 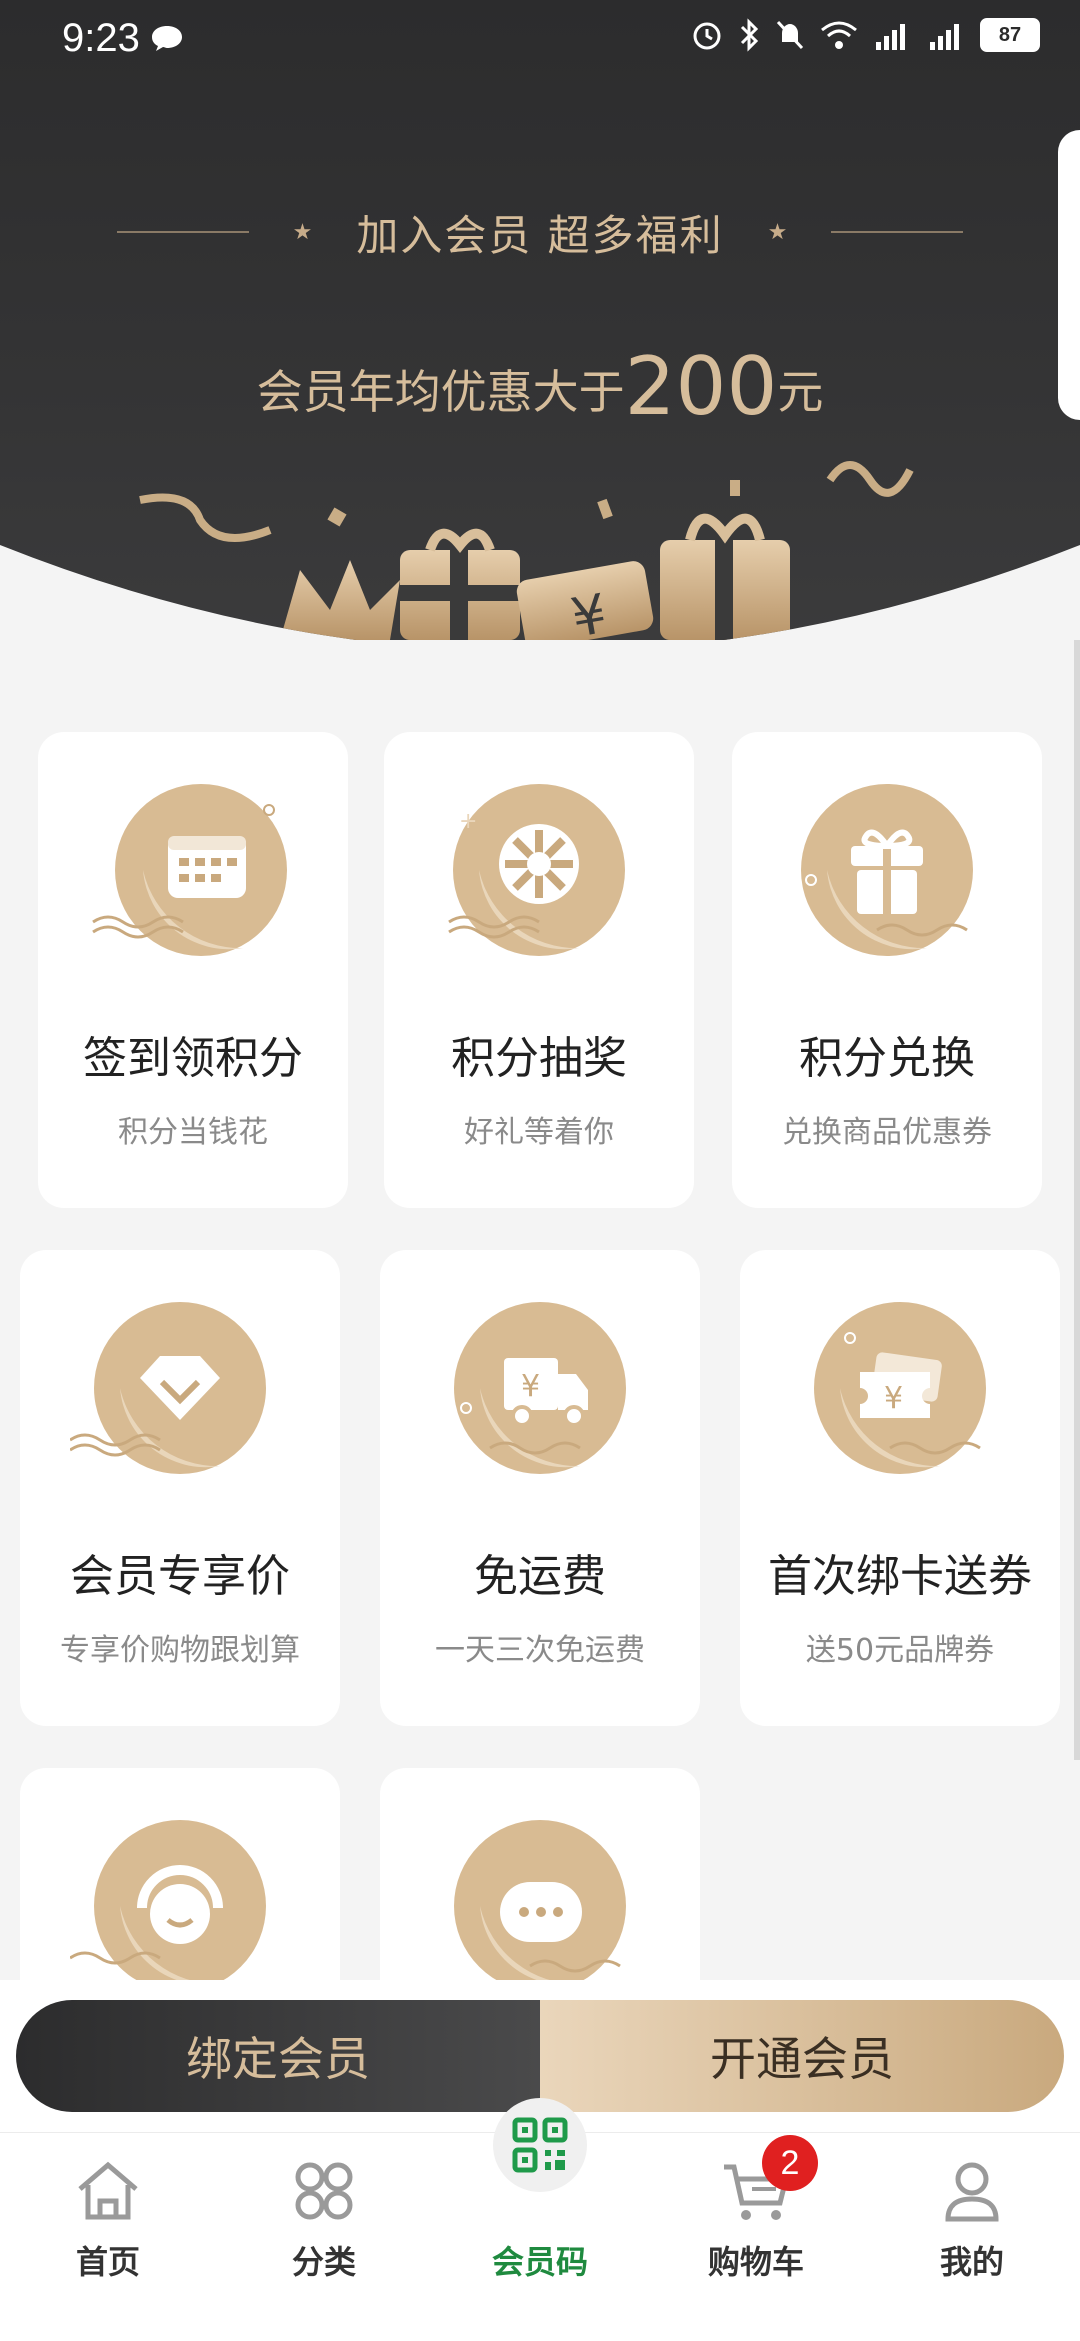 I want to click on customer-service-icon, so click(x=168, y=1906).